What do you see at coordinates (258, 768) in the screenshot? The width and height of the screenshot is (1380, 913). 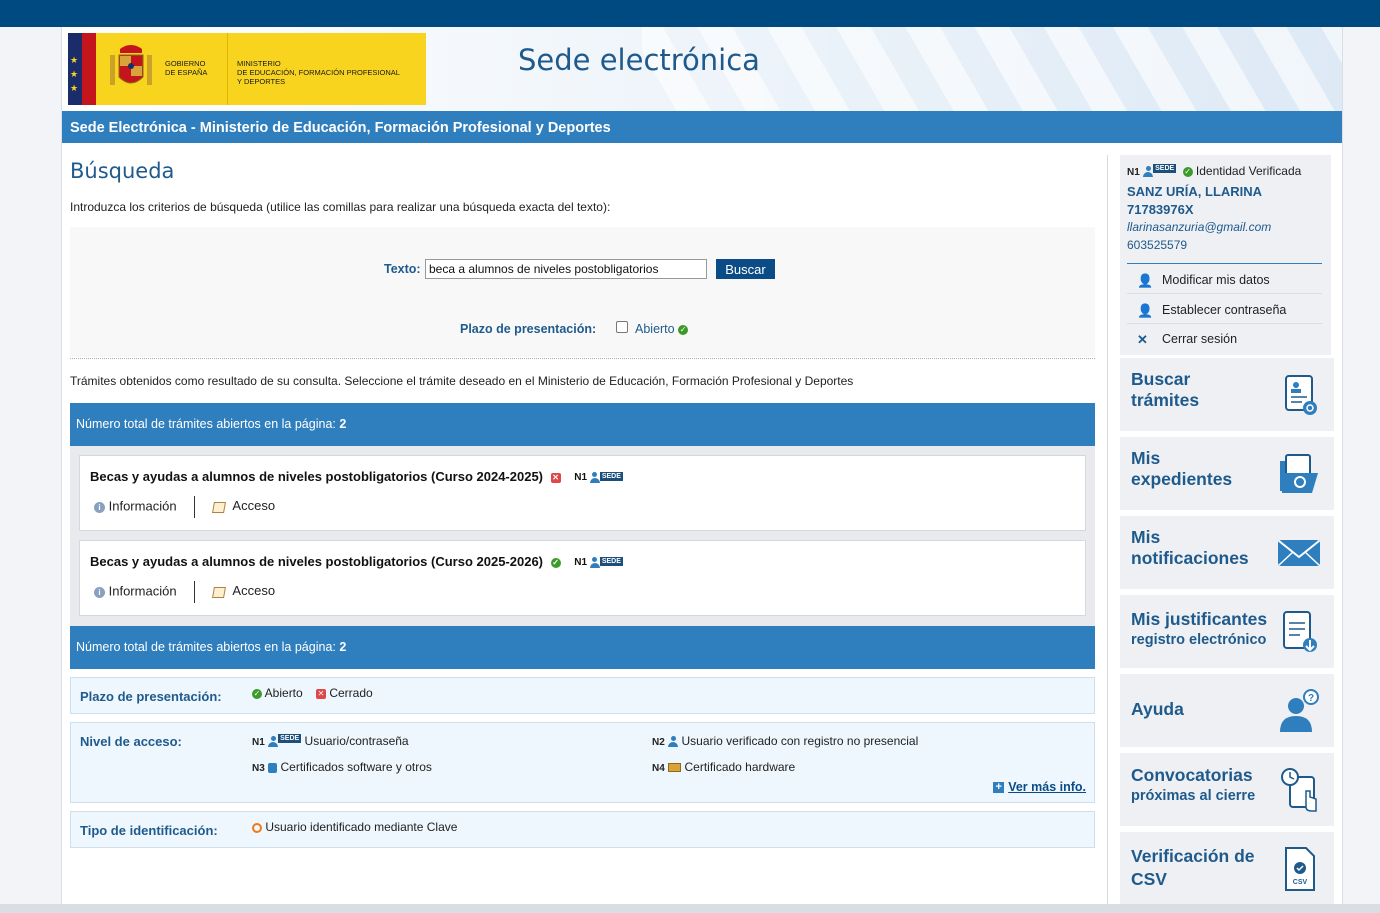 I see `n3-code: N3` at bounding box center [258, 768].